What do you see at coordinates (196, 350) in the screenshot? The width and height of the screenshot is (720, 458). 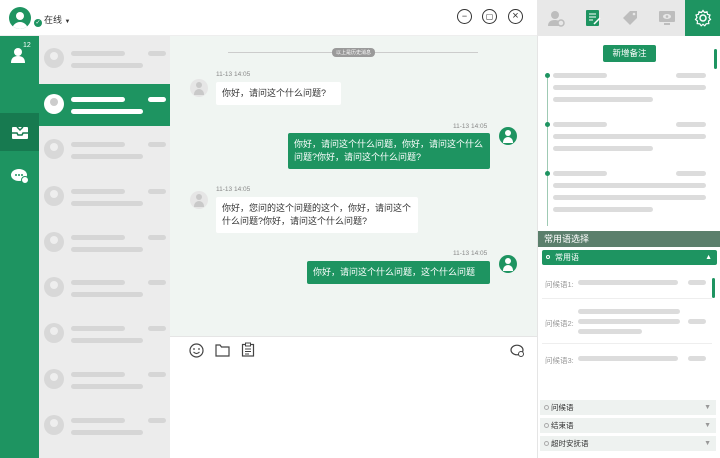 I see `emoji-icon` at bounding box center [196, 350].